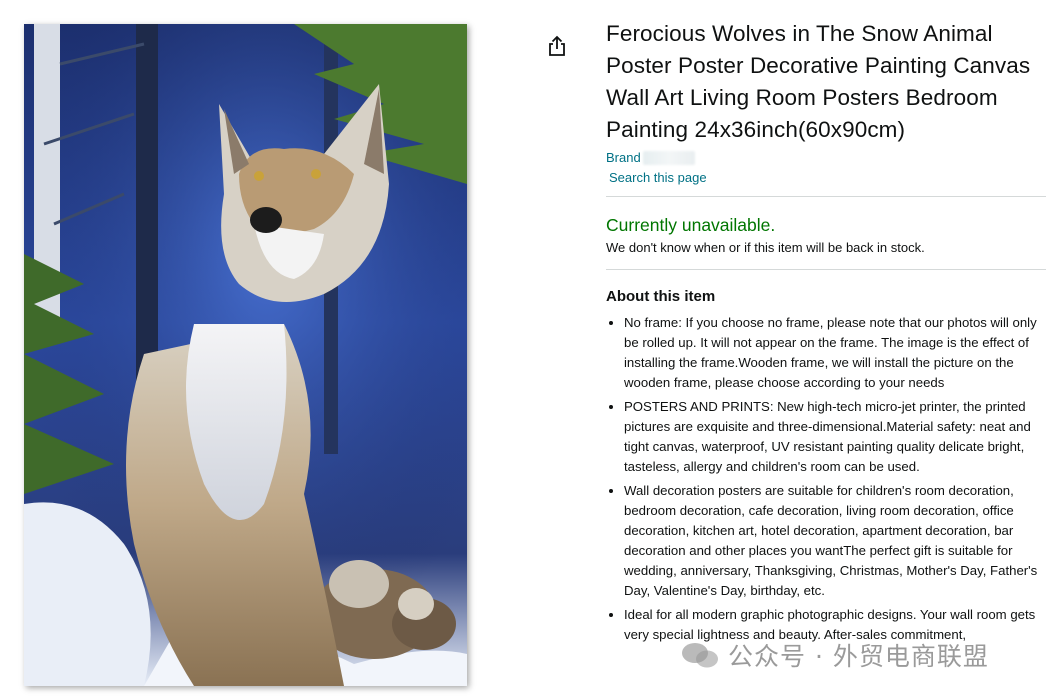  Describe the element at coordinates (623, 158) in the screenshot. I see `brand-label: Brand` at that location.